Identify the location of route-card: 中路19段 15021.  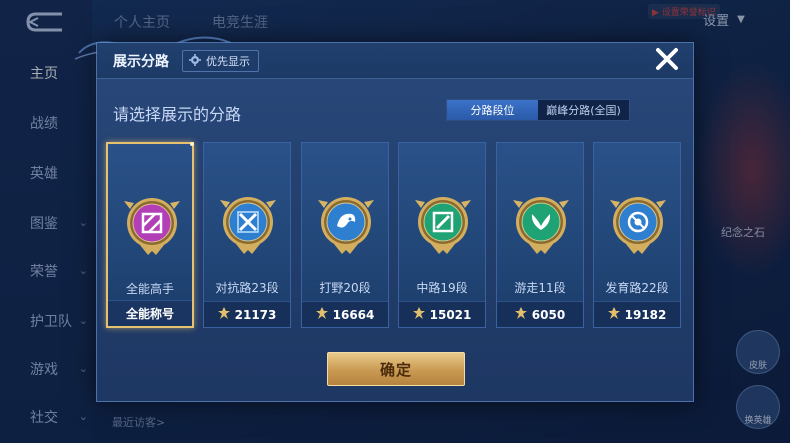
(442, 235).